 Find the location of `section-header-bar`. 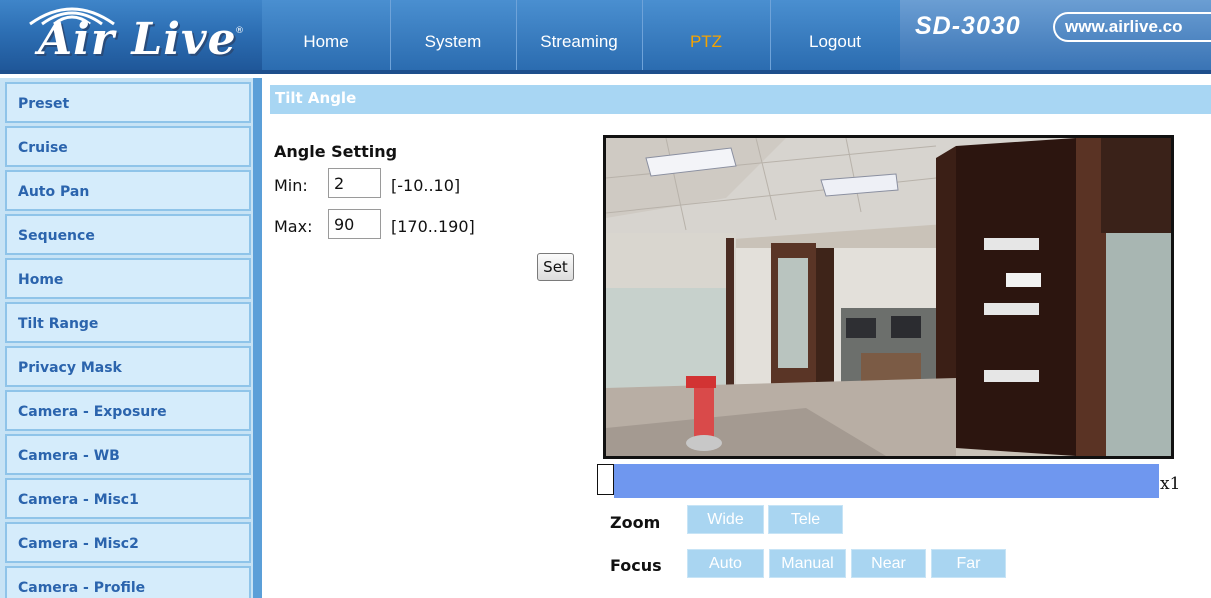

section-header-bar is located at coordinates (740, 99).